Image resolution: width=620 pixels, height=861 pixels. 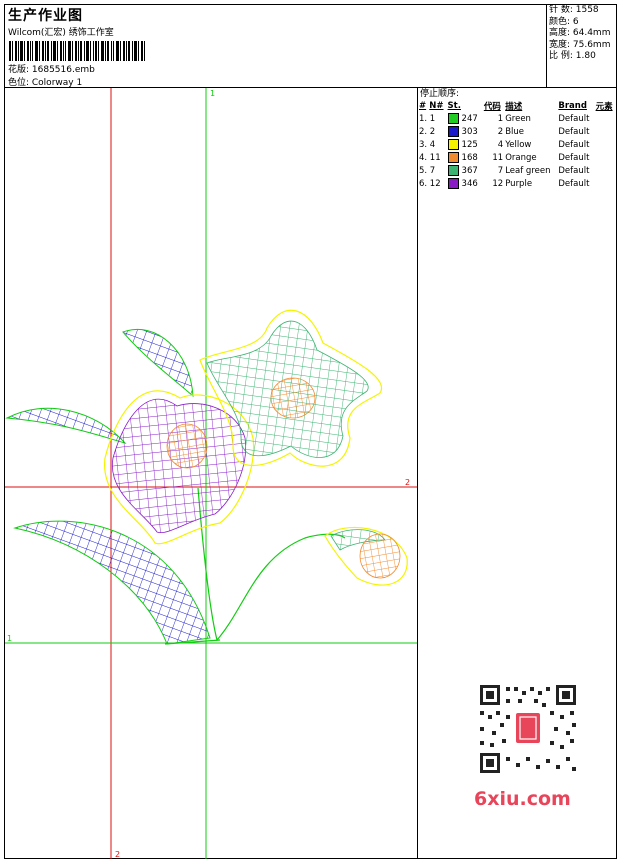 I want to click on row-stitches-cell: 346, so click(x=465, y=183).